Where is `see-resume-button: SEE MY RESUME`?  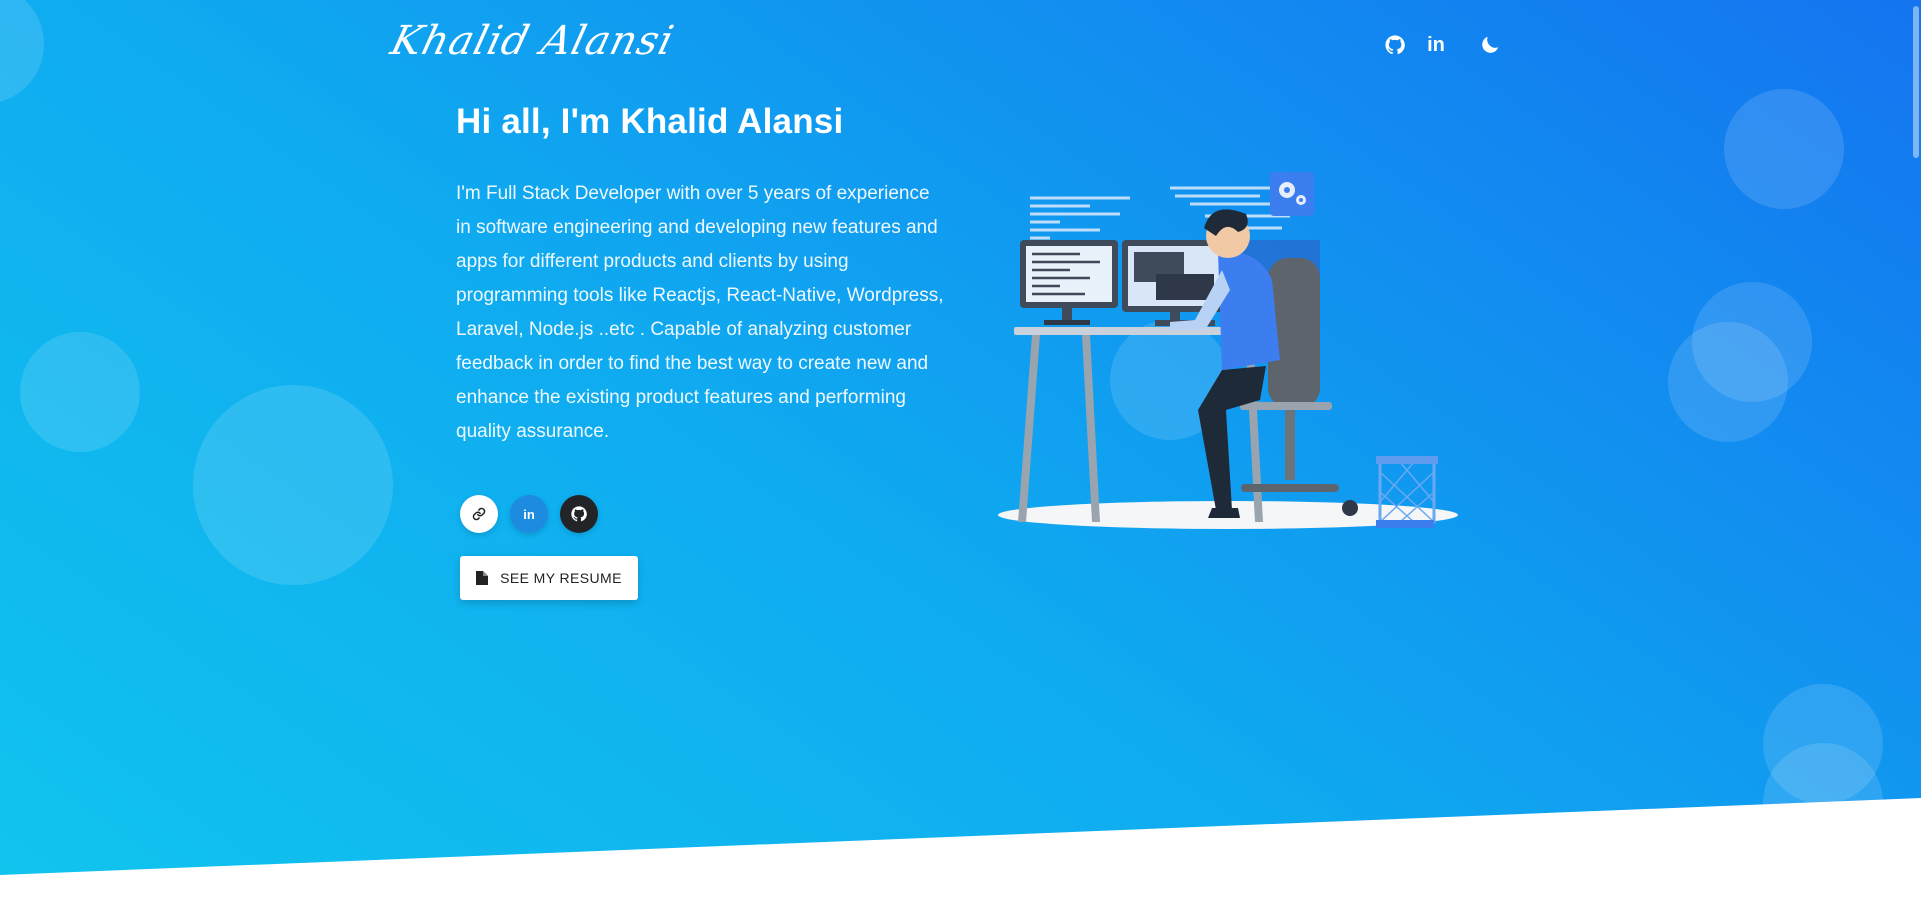 see-resume-button: SEE MY RESUME is located at coordinates (549, 578).